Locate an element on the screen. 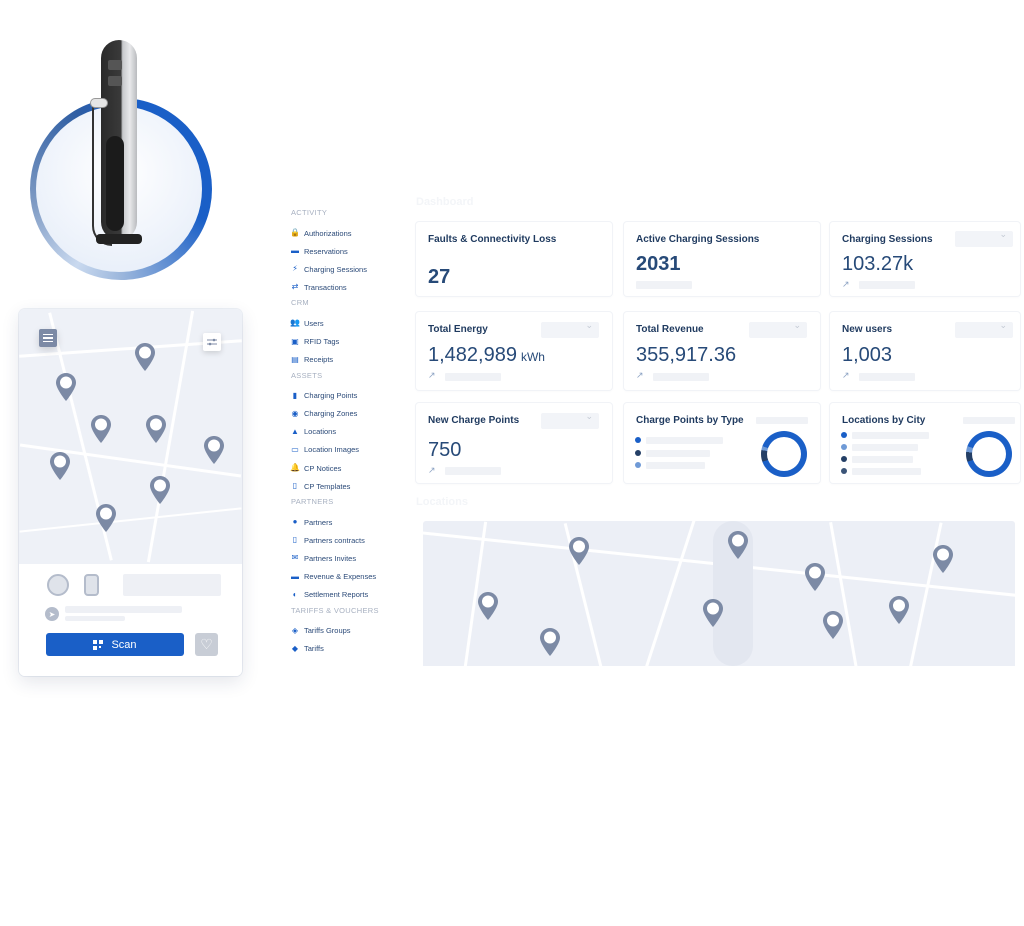 Image resolution: width=1024 pixels, height=926 pixels. sidebar-item-rfid-tags: ▣ RFID Tags is located at coordinates (351, 341).